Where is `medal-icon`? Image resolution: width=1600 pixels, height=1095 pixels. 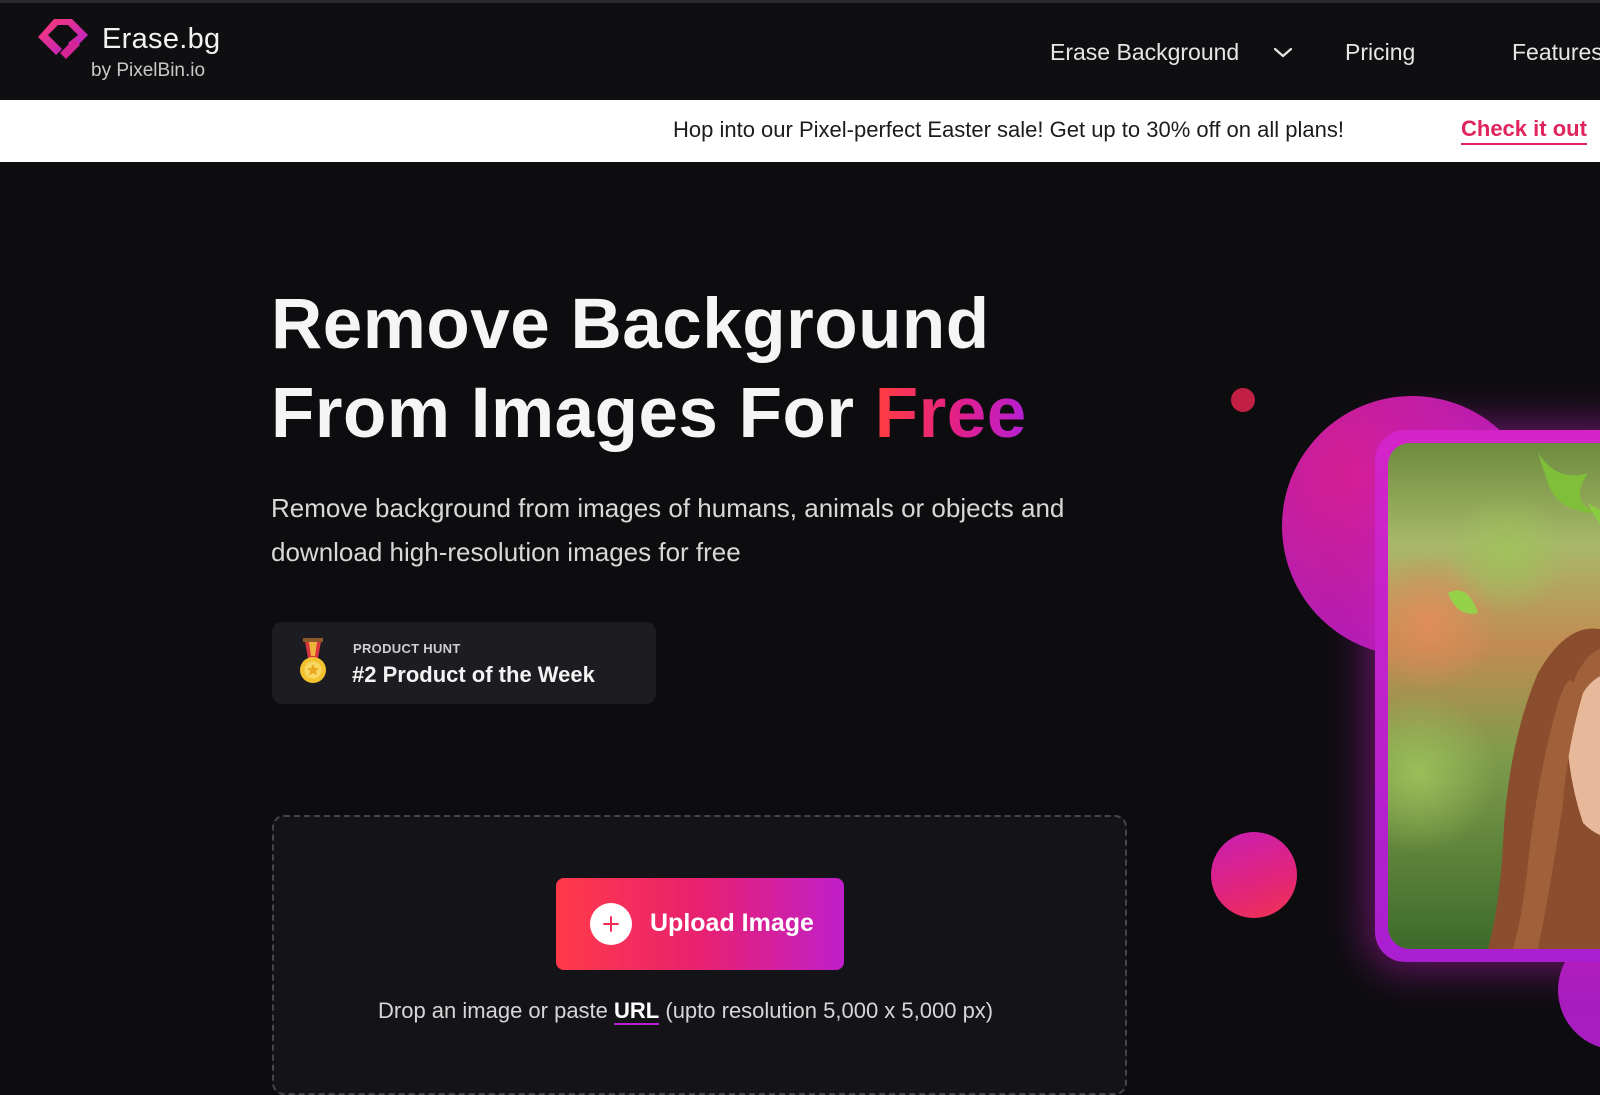
medal-icon is located at coordinates (313, 660).